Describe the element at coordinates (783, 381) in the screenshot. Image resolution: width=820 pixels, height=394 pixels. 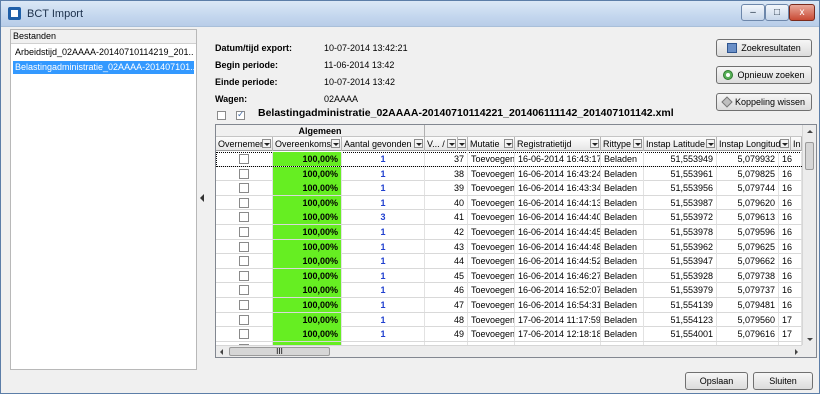
I see `close-button: Sluiten` at that location.